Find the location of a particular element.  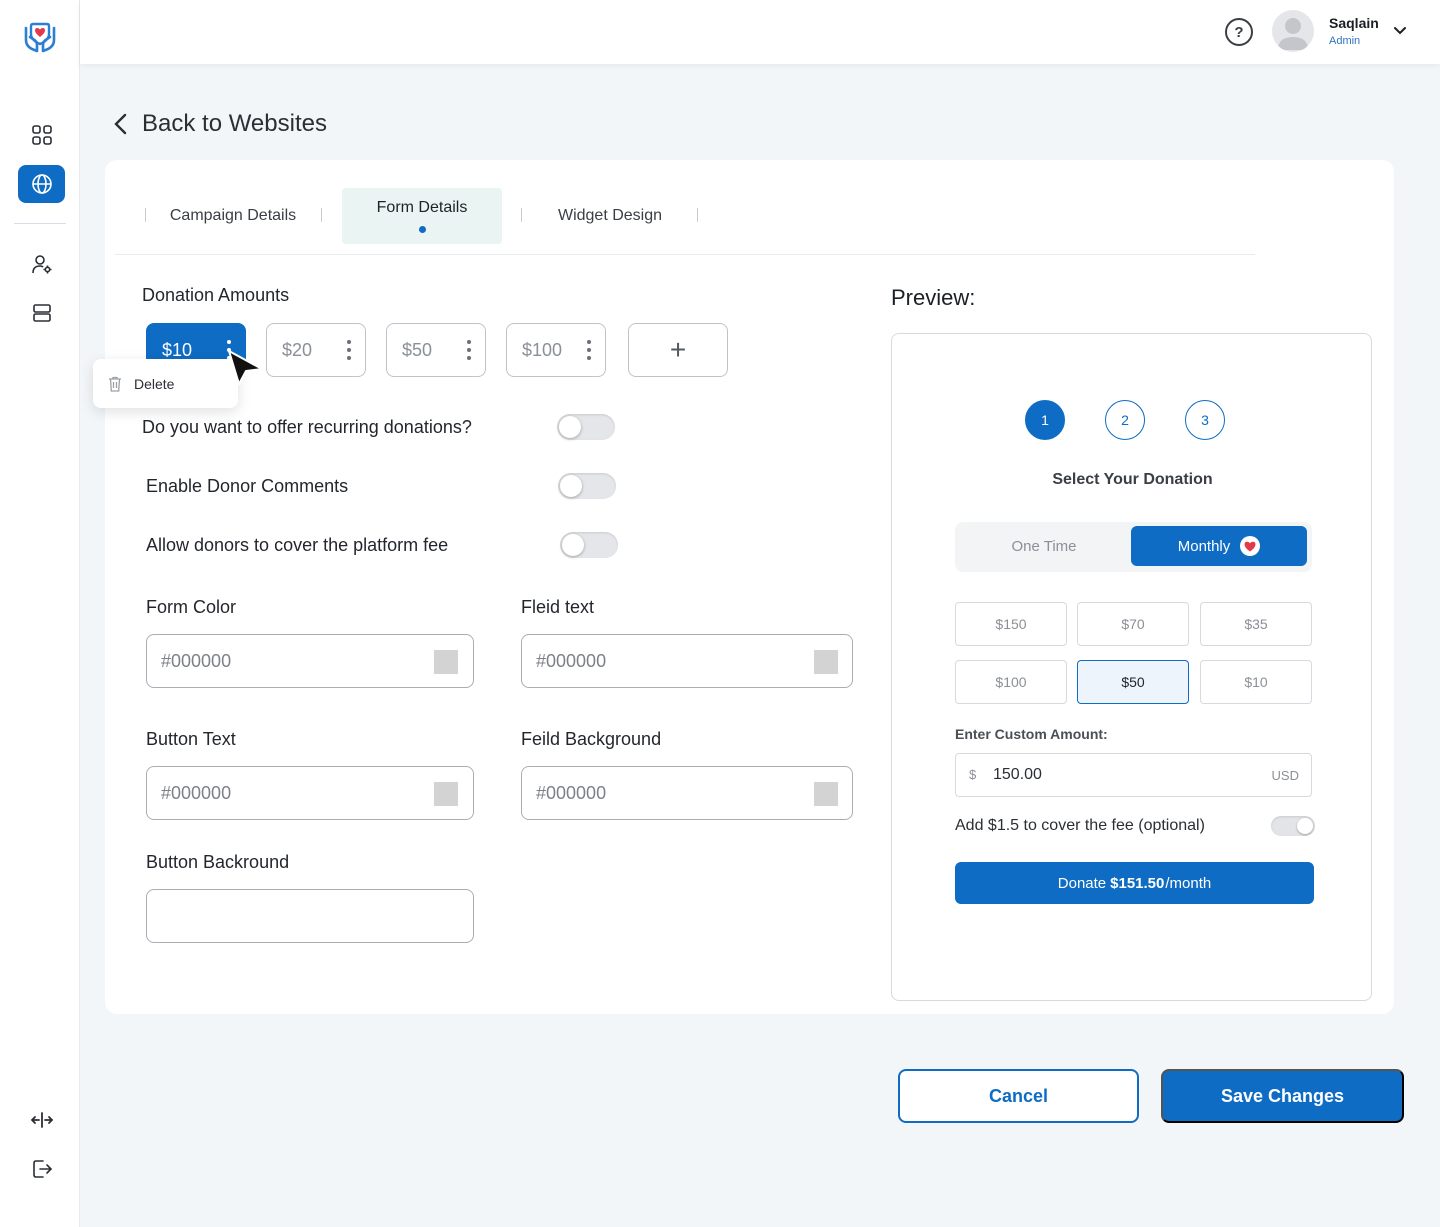

currency-symbol: $ is located at coordinates (973, 774).